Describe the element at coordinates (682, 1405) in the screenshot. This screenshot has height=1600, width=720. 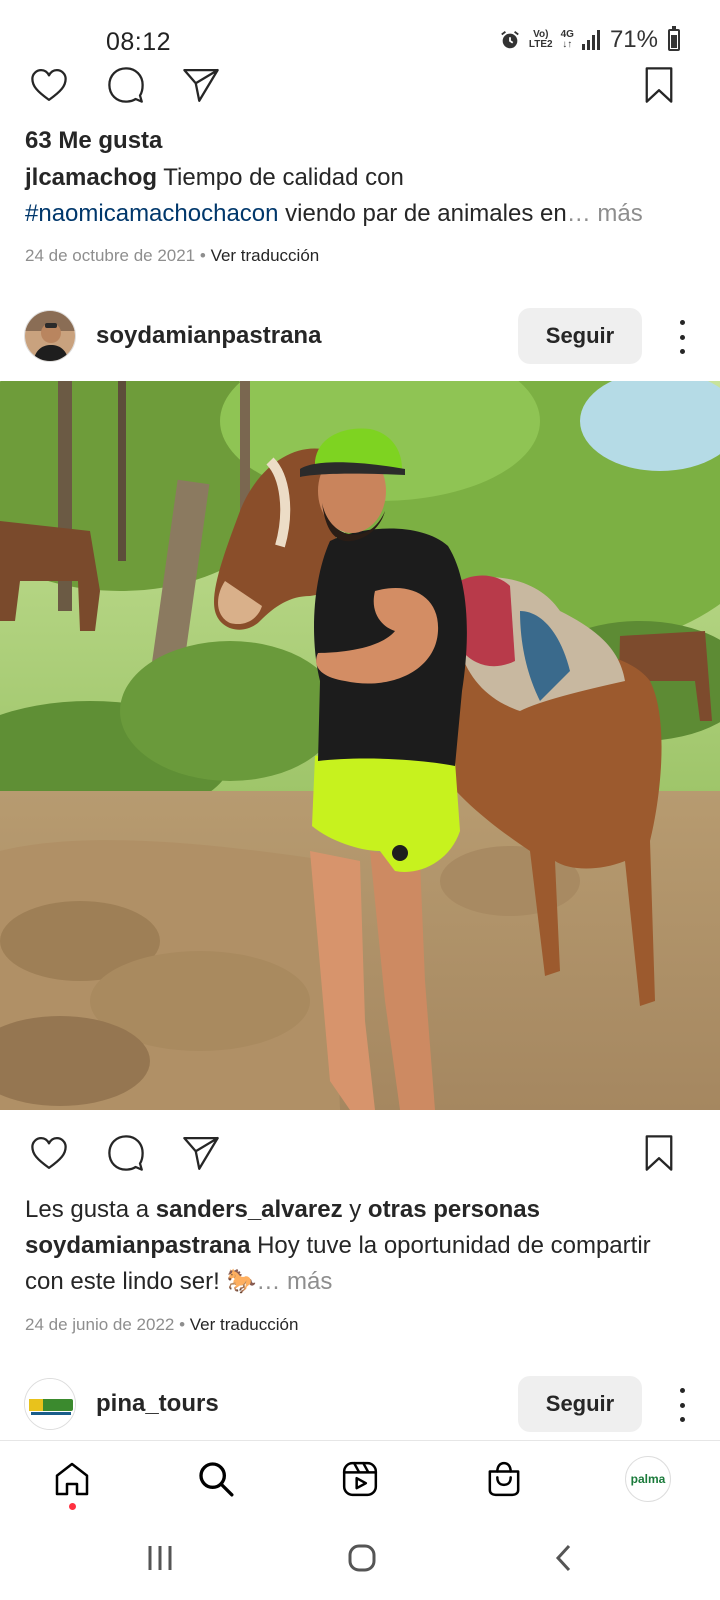
I see `post3-more-options-icon` at that location.